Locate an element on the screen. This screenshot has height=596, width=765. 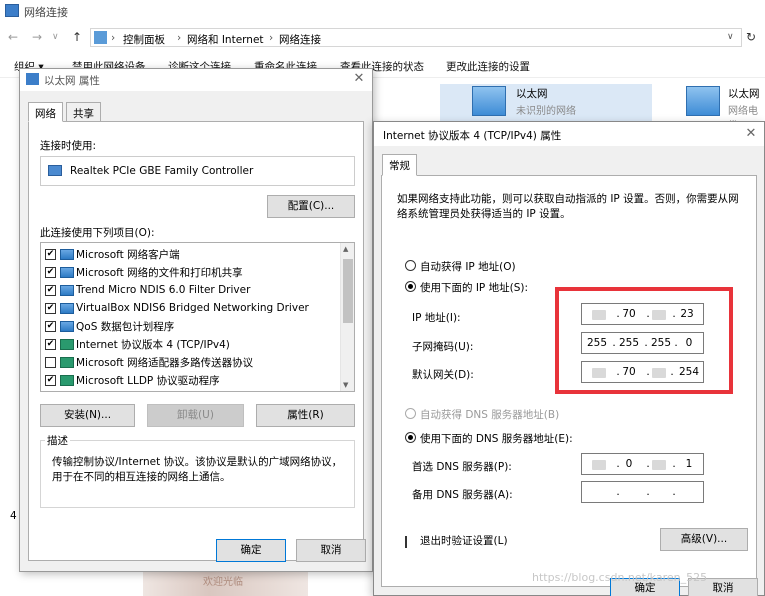
explorer-title: 网络连接 is located at coordinates (46, 12).